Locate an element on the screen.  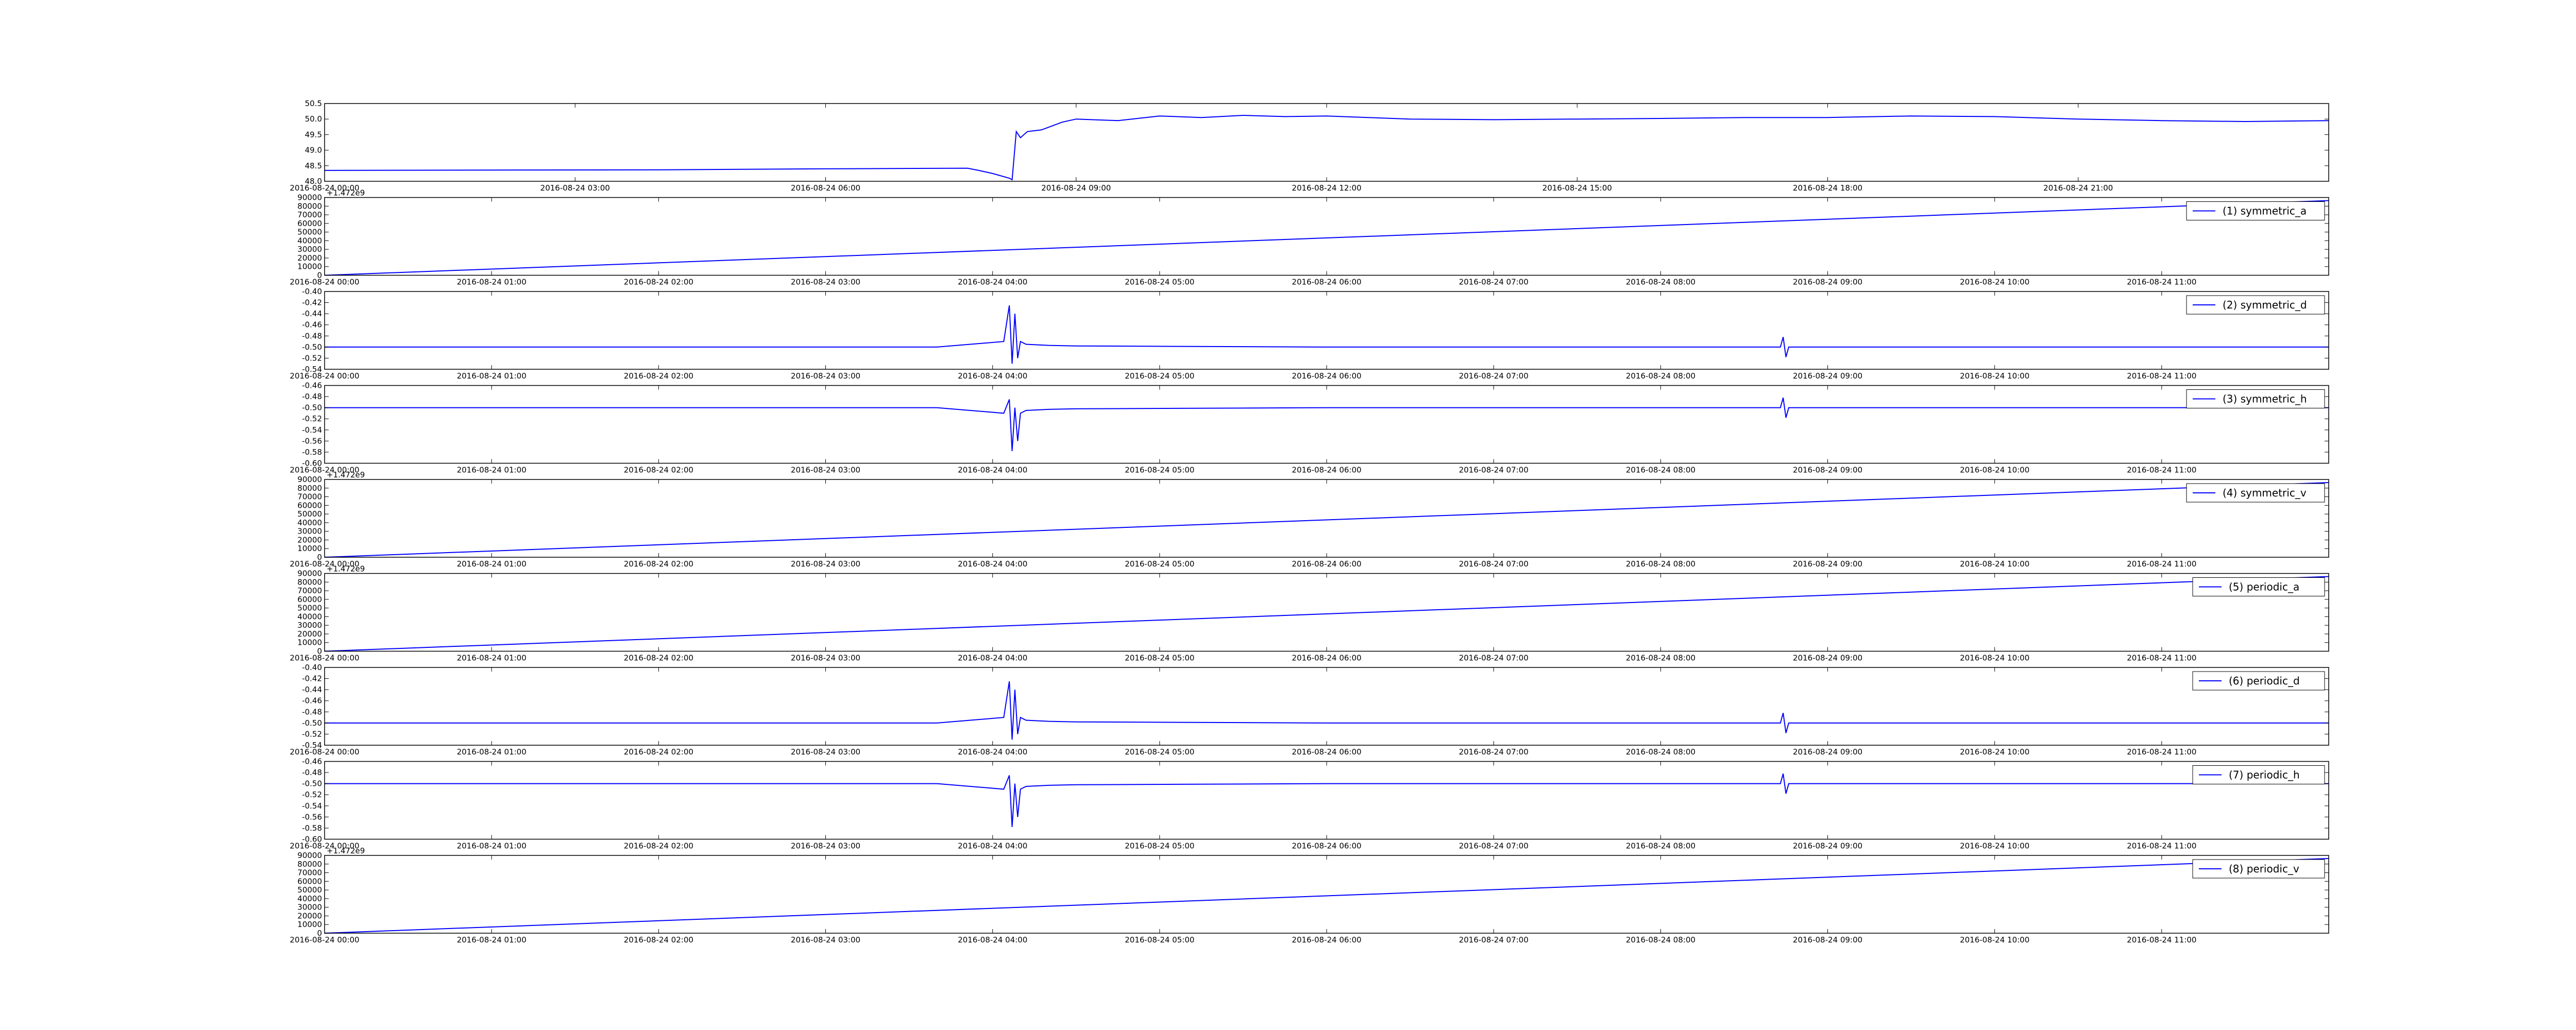
y-tick-label: 49.0 is located at coordinates (313, 150).